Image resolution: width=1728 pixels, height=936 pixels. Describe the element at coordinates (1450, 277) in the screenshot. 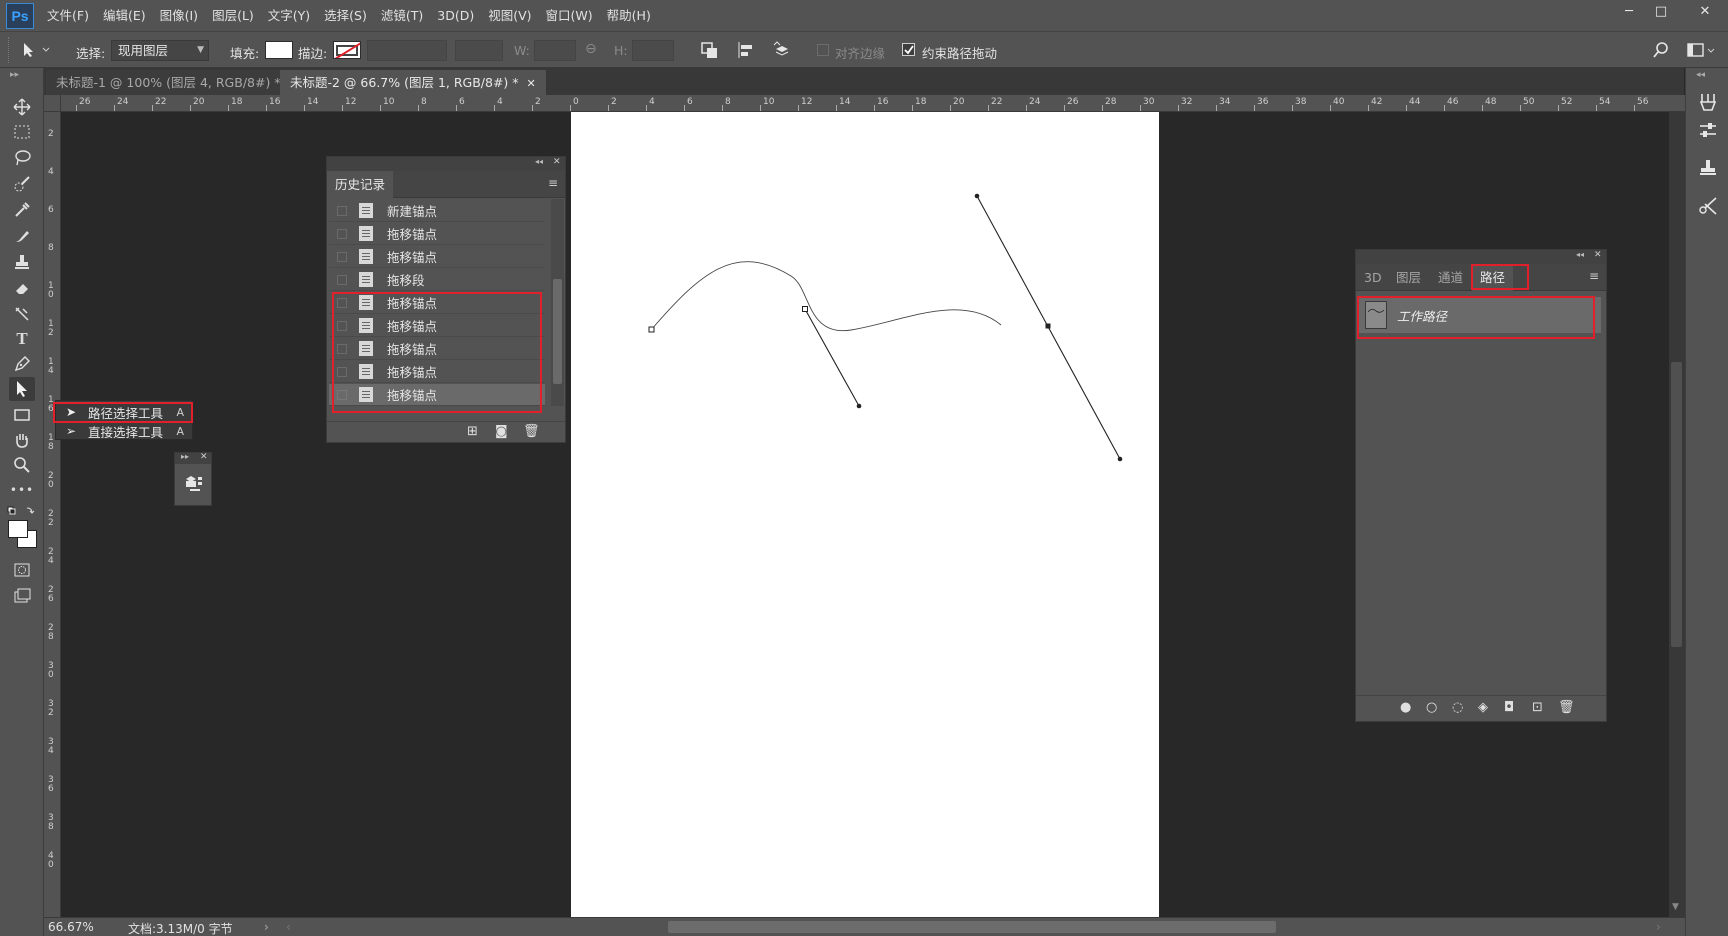

I see `tab-channels: 通道` at that location.